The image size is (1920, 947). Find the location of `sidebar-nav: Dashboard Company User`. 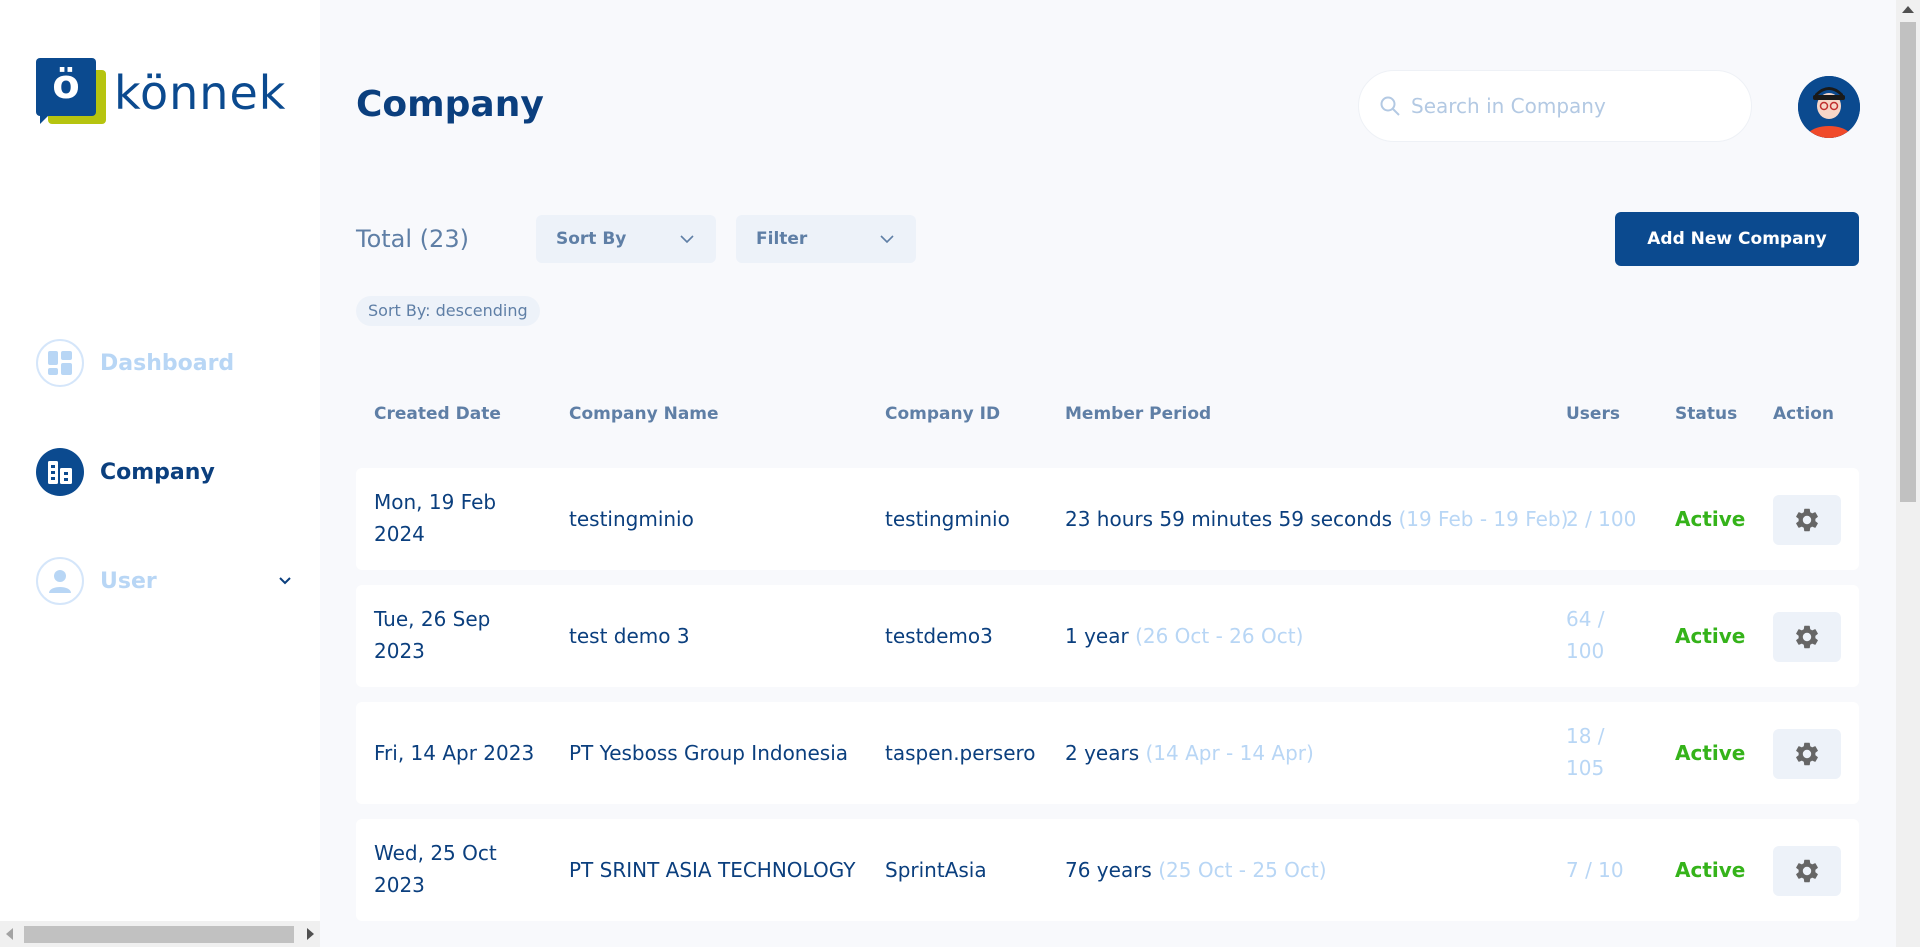

sidebar-nav: Dashboard Company User is located at coordinates (166, 501).